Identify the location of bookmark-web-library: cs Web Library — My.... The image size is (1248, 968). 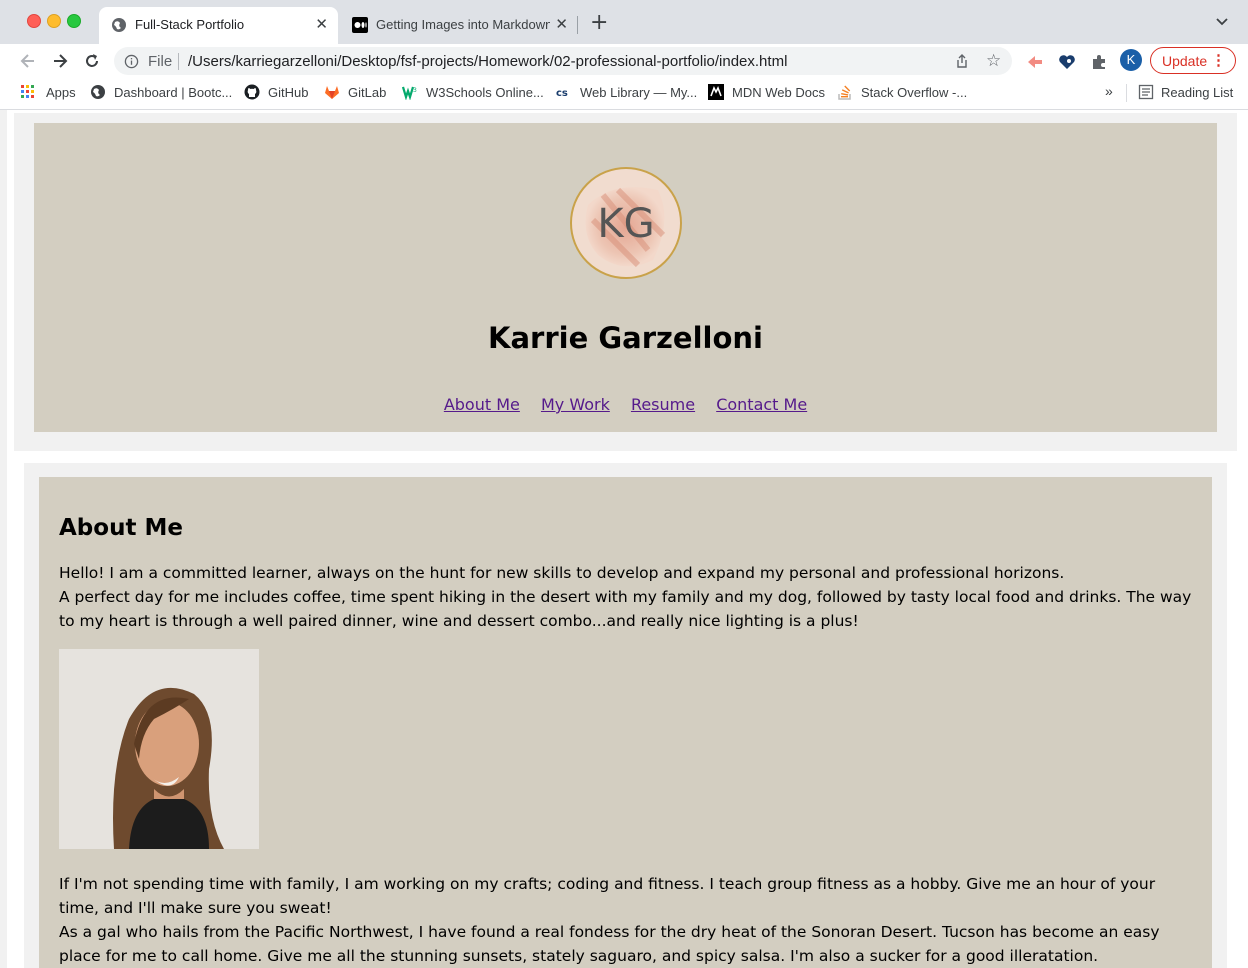
(626, 92).